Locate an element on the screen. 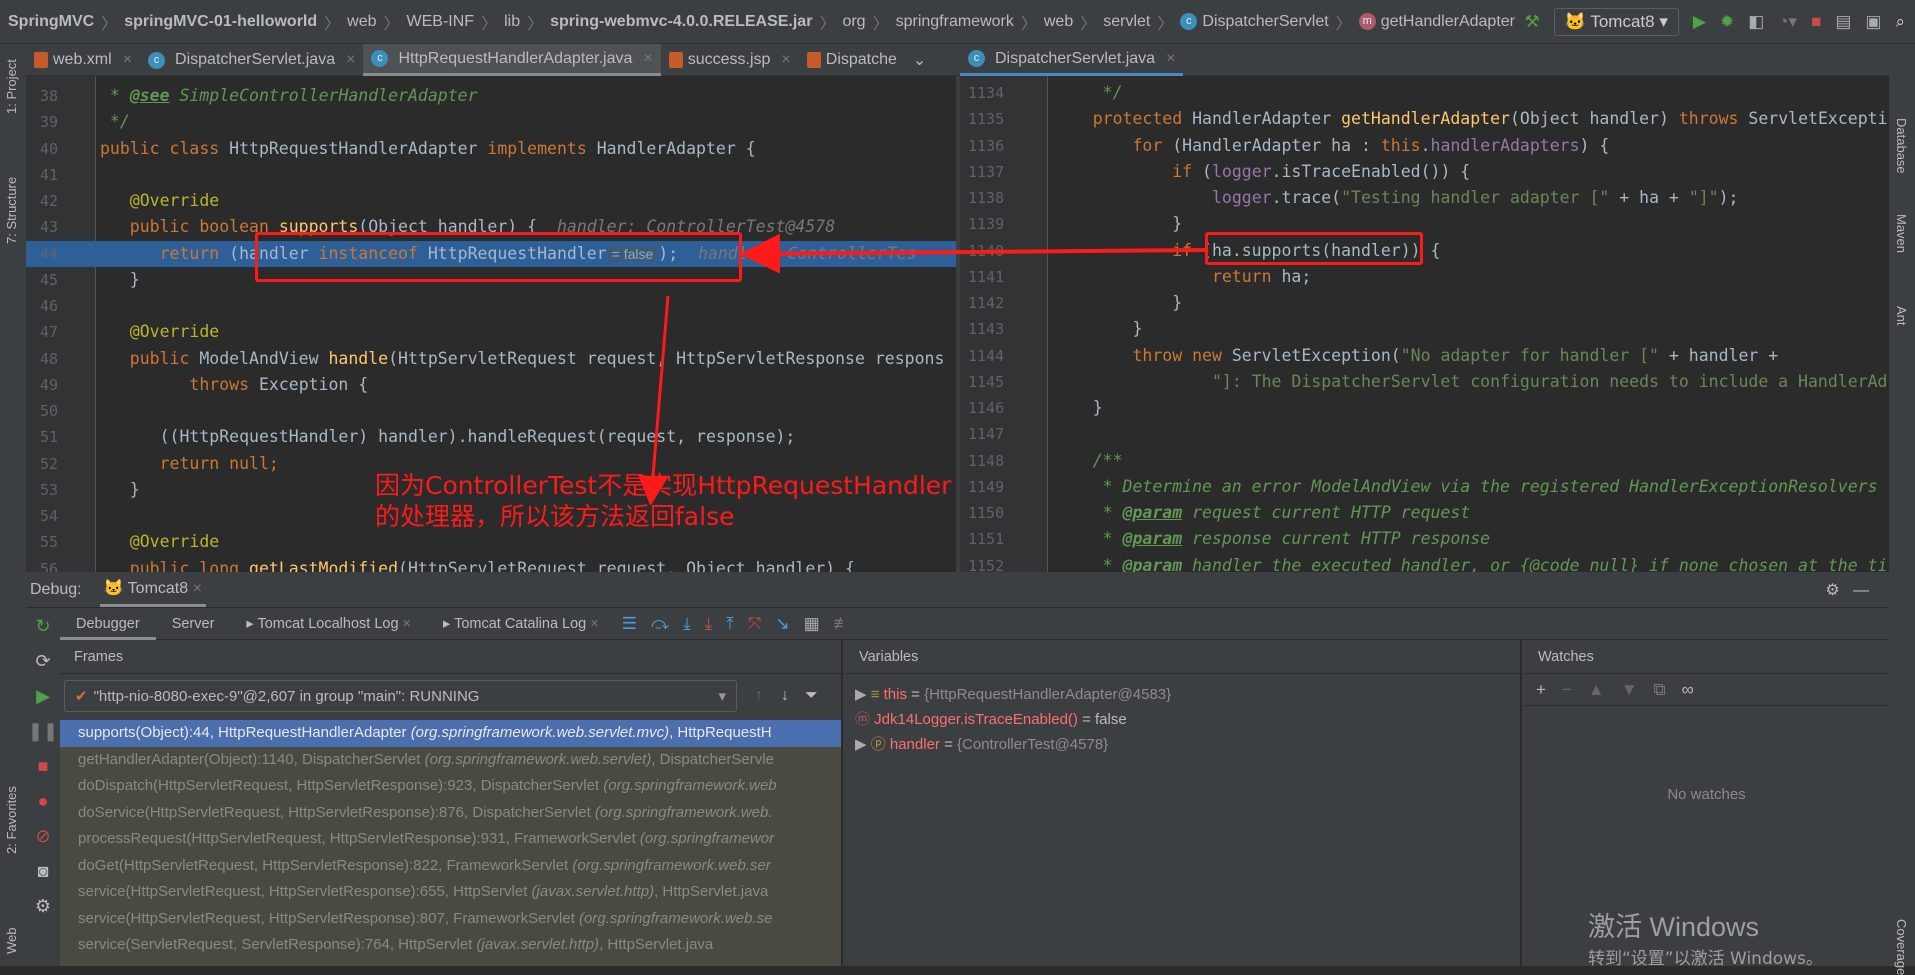  breadcrumb-item: DispatcherServlet is located at coordinates (1265, 22).